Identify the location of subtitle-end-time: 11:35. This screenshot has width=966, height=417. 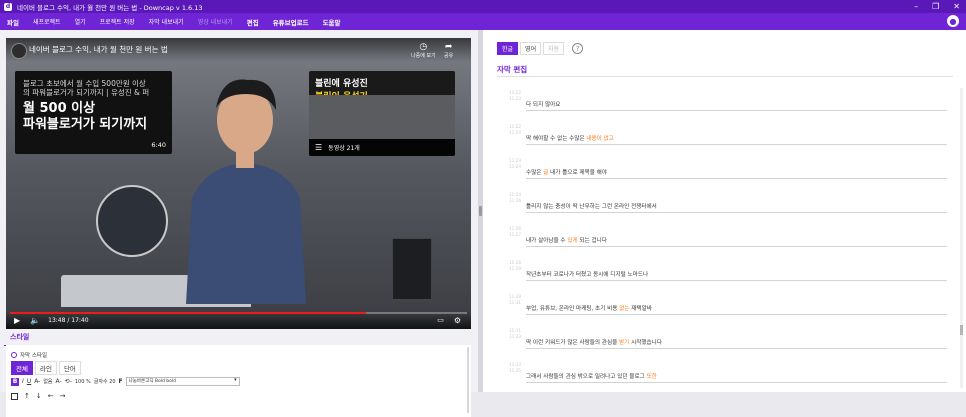
(515, 370).